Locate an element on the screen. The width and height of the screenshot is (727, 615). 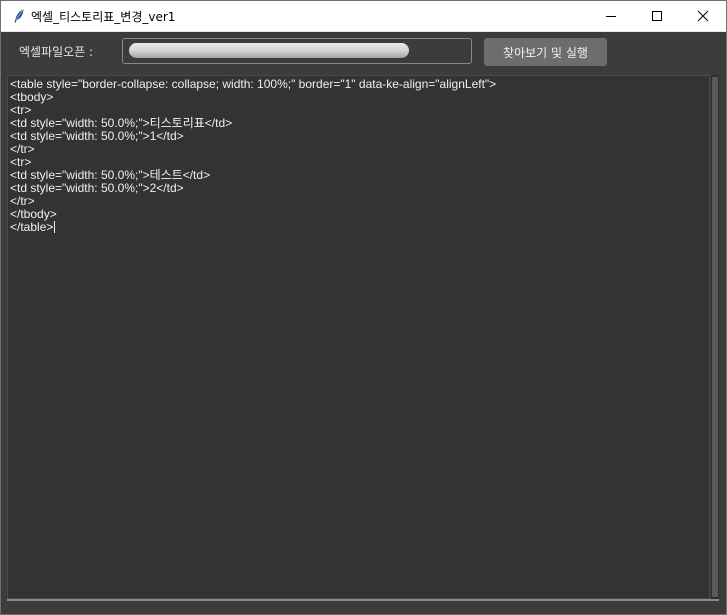
editor-line: </tbody> is located at coordinates (33, 214).